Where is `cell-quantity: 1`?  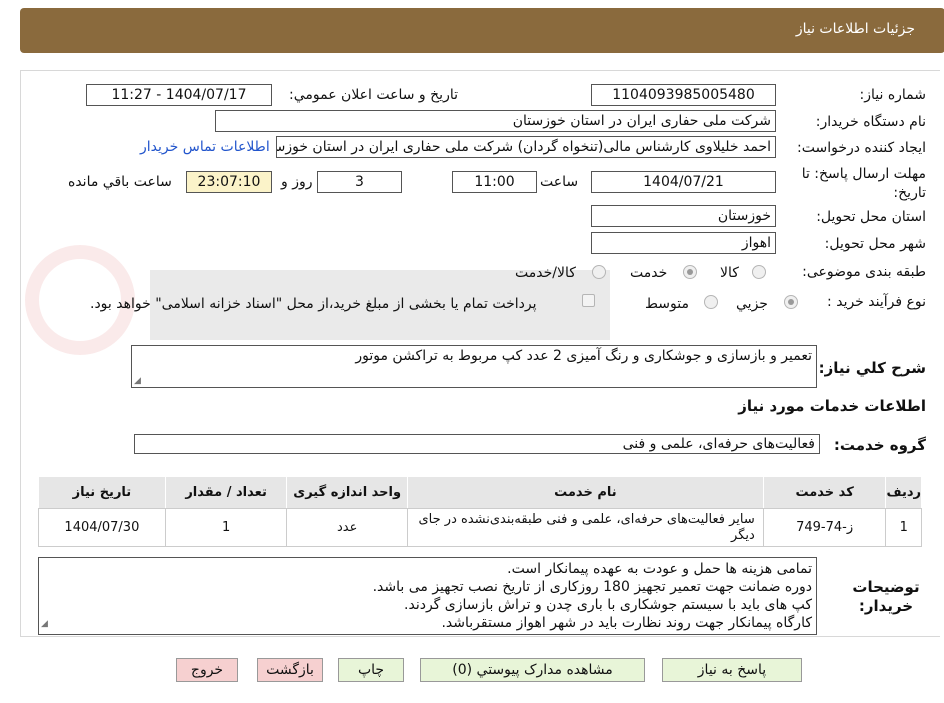
cell-quantity: 1 is located at coordinates (226, 527).